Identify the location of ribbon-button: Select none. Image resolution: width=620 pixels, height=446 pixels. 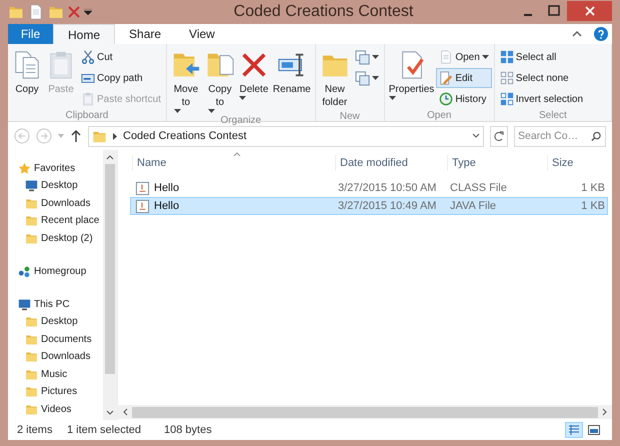
(541, 78).